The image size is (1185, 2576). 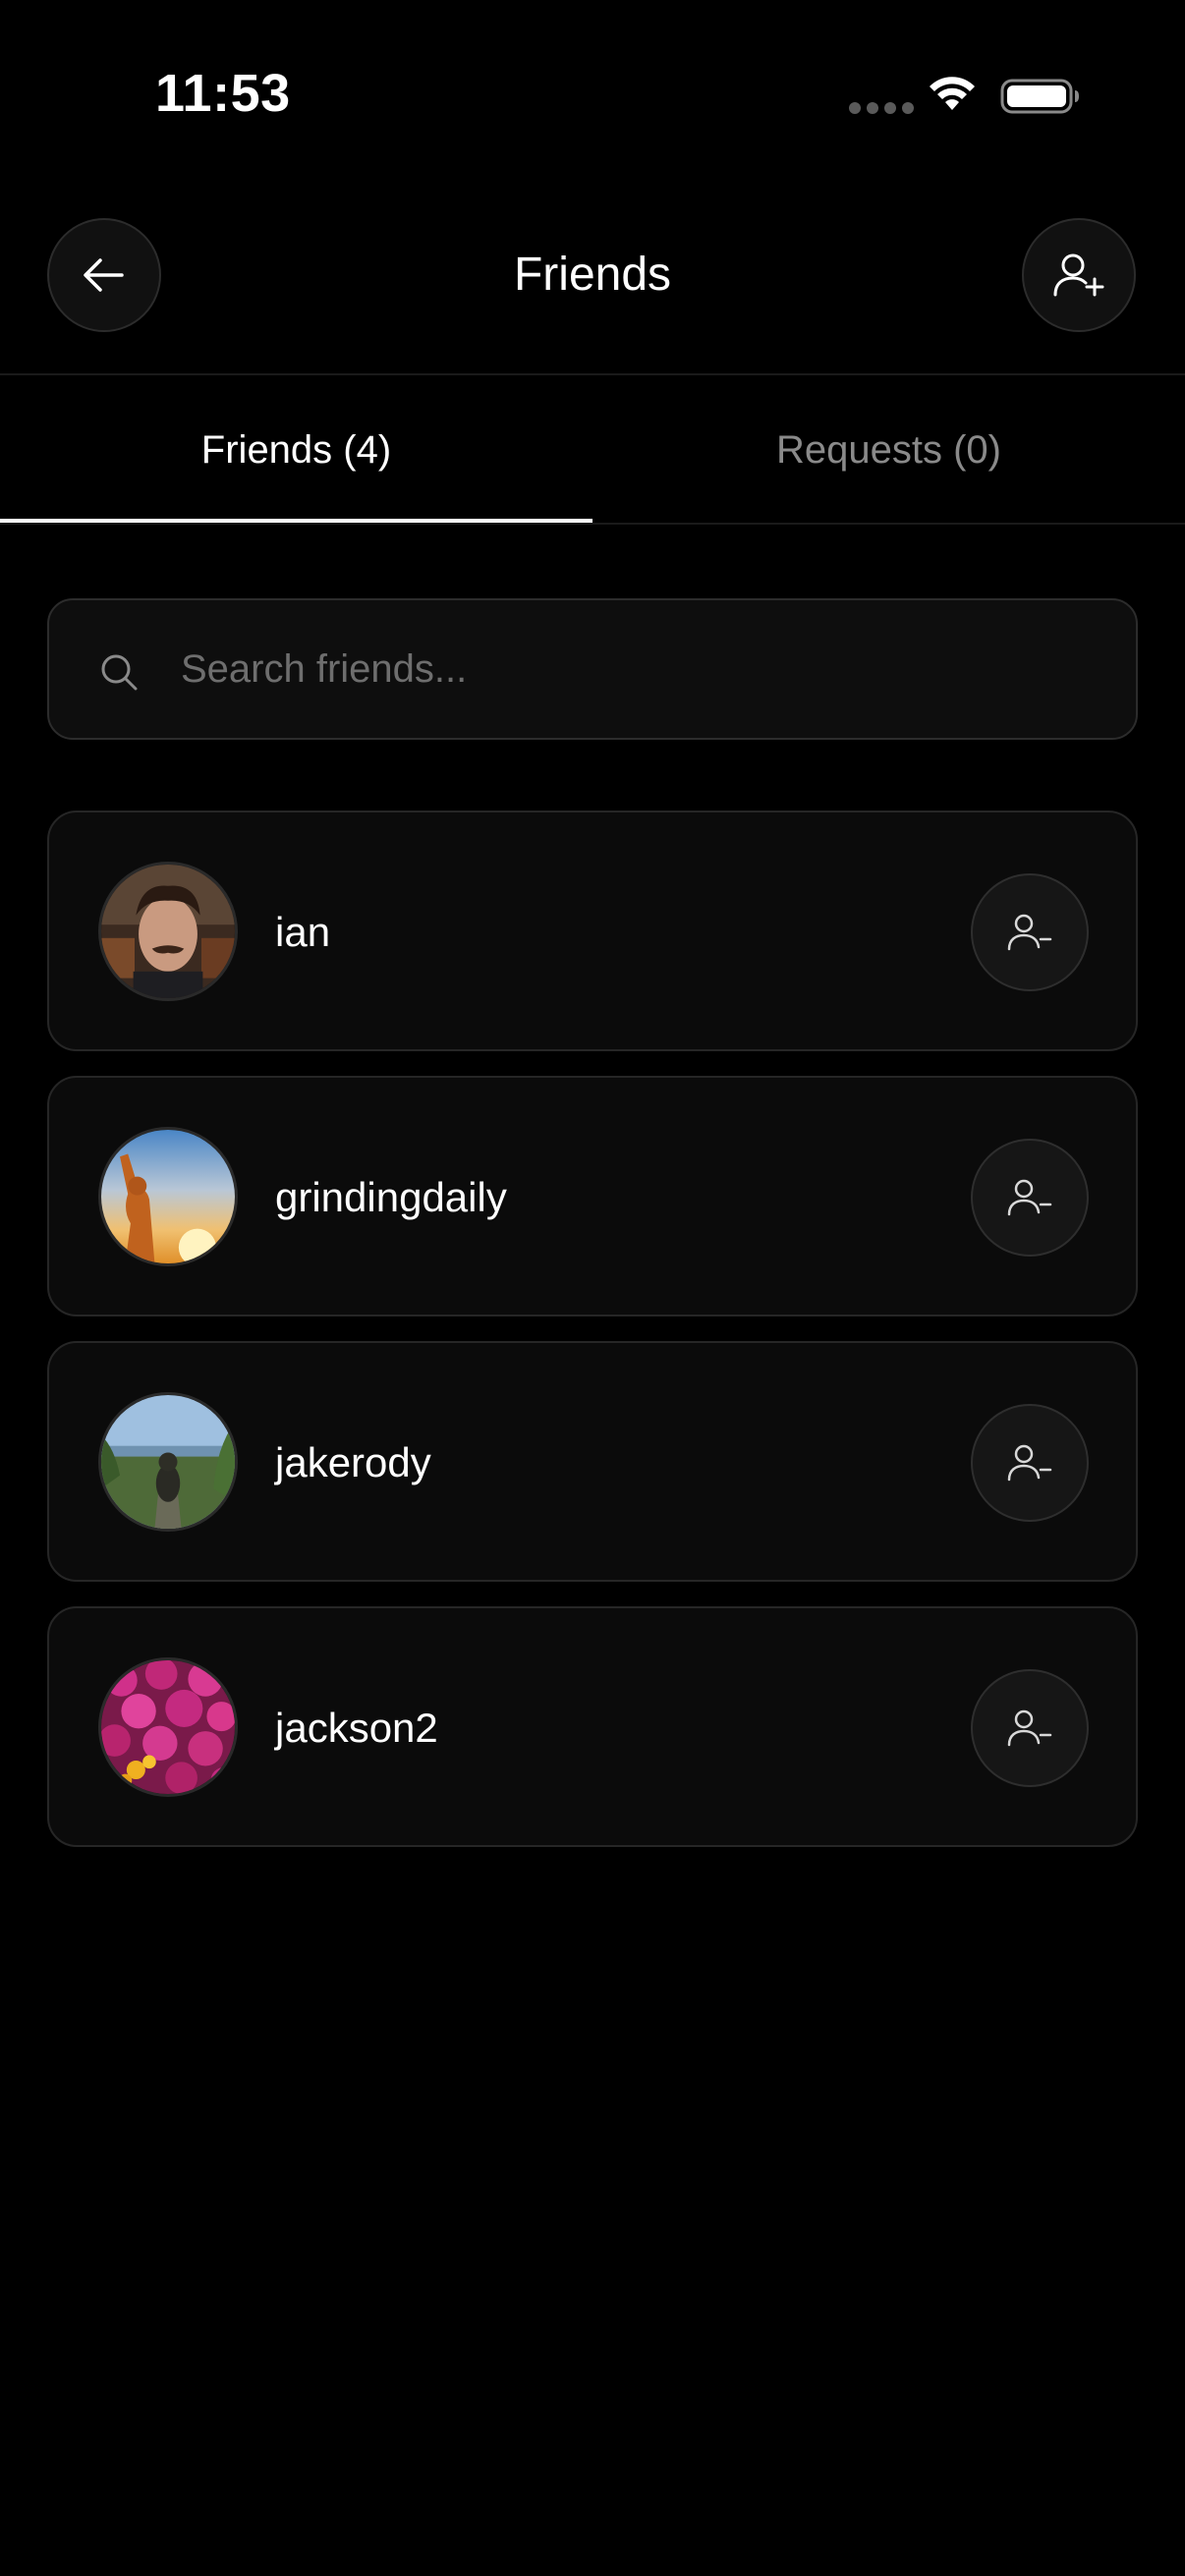 I want to click on header: Friends, so click(x=592, y=277).